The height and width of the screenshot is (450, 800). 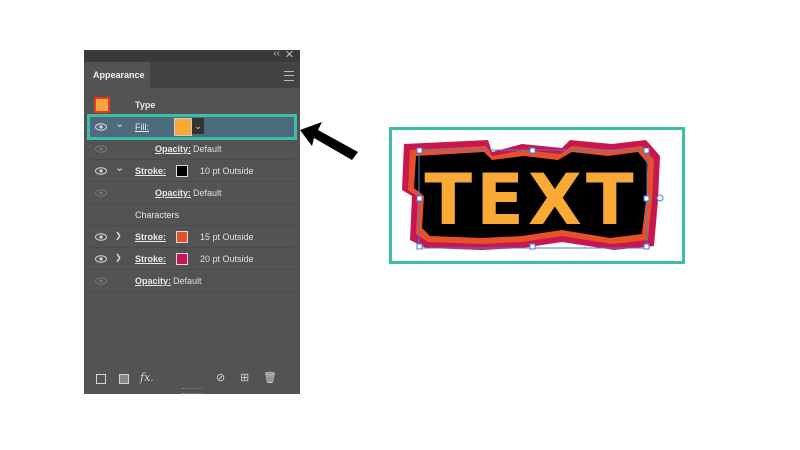 I want to click on stroke-value: 20 pt Outside, so click(x=227, y=259).